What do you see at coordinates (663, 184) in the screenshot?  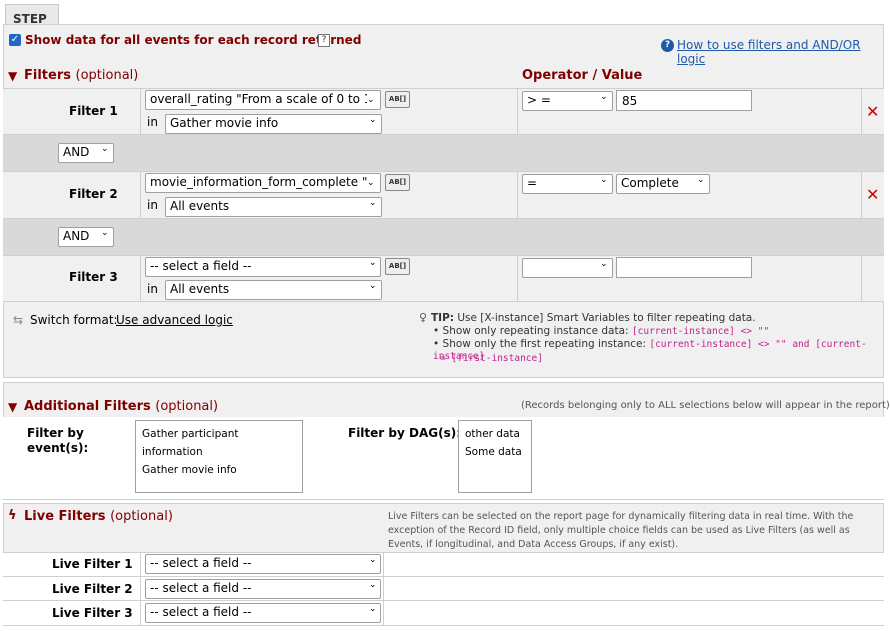 I see `filter-2-value-select: Complete` at bounding box center [663, 184].